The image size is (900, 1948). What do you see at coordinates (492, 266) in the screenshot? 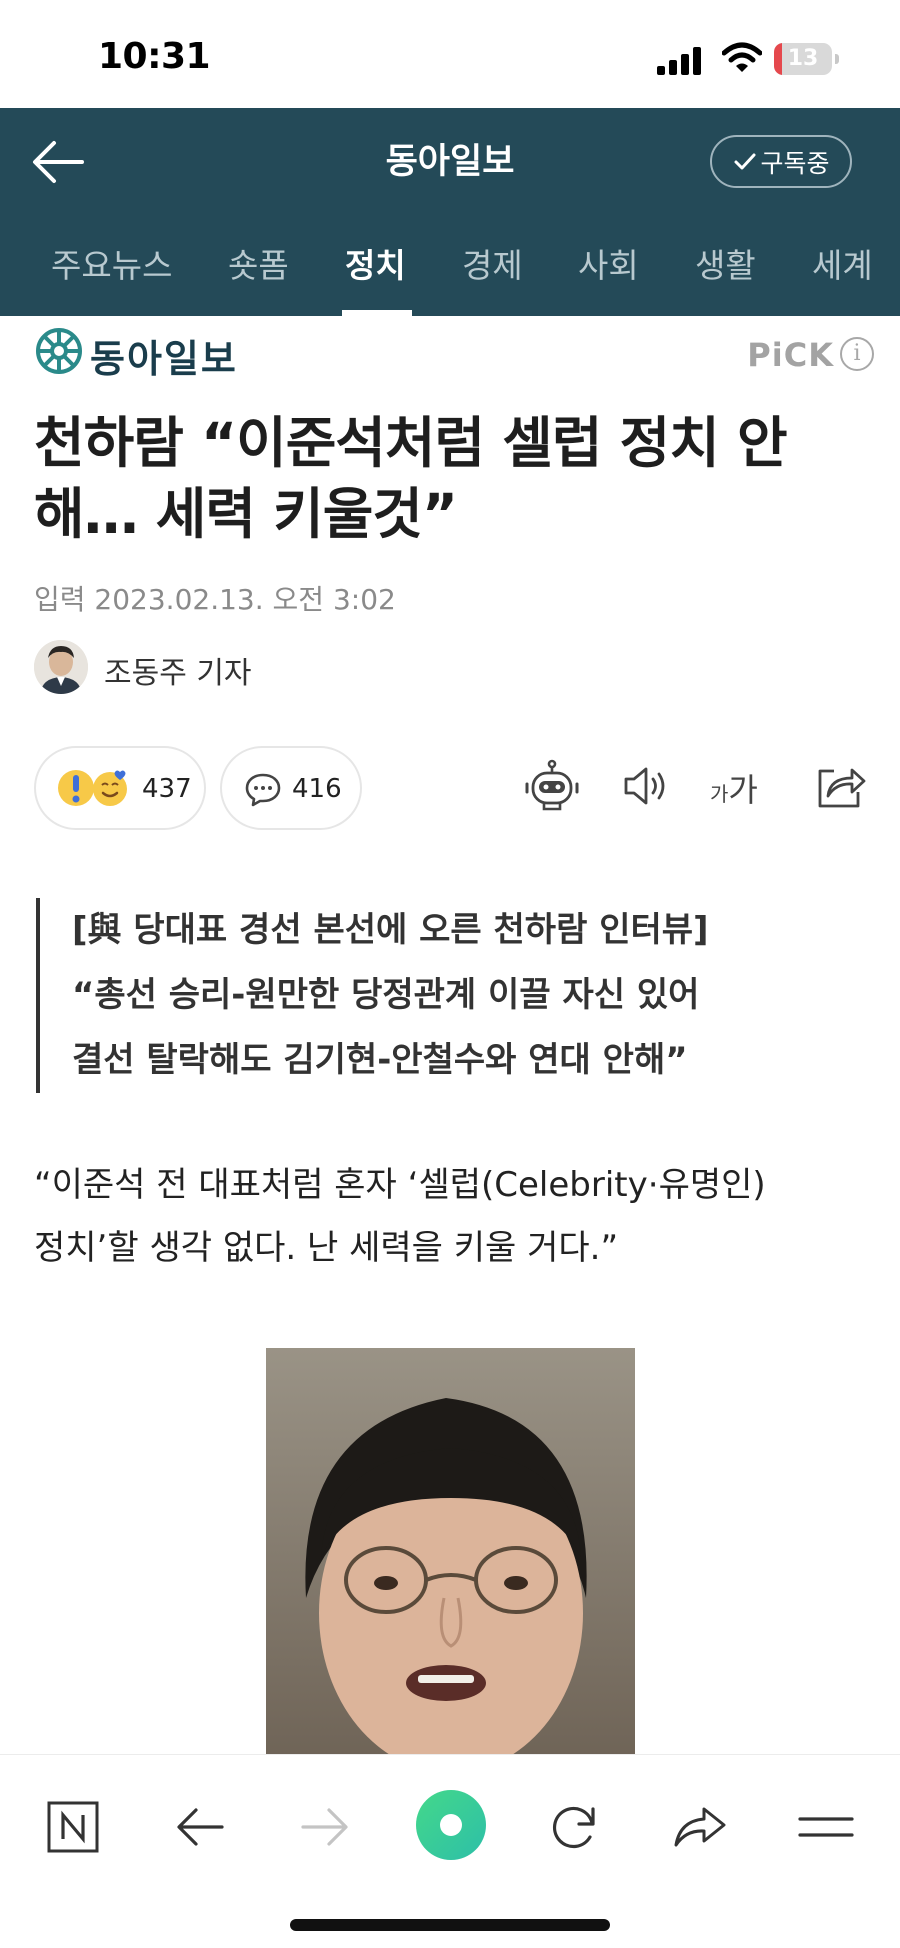
I see `tab-economy: 경제` at bounding box center [492, 266].